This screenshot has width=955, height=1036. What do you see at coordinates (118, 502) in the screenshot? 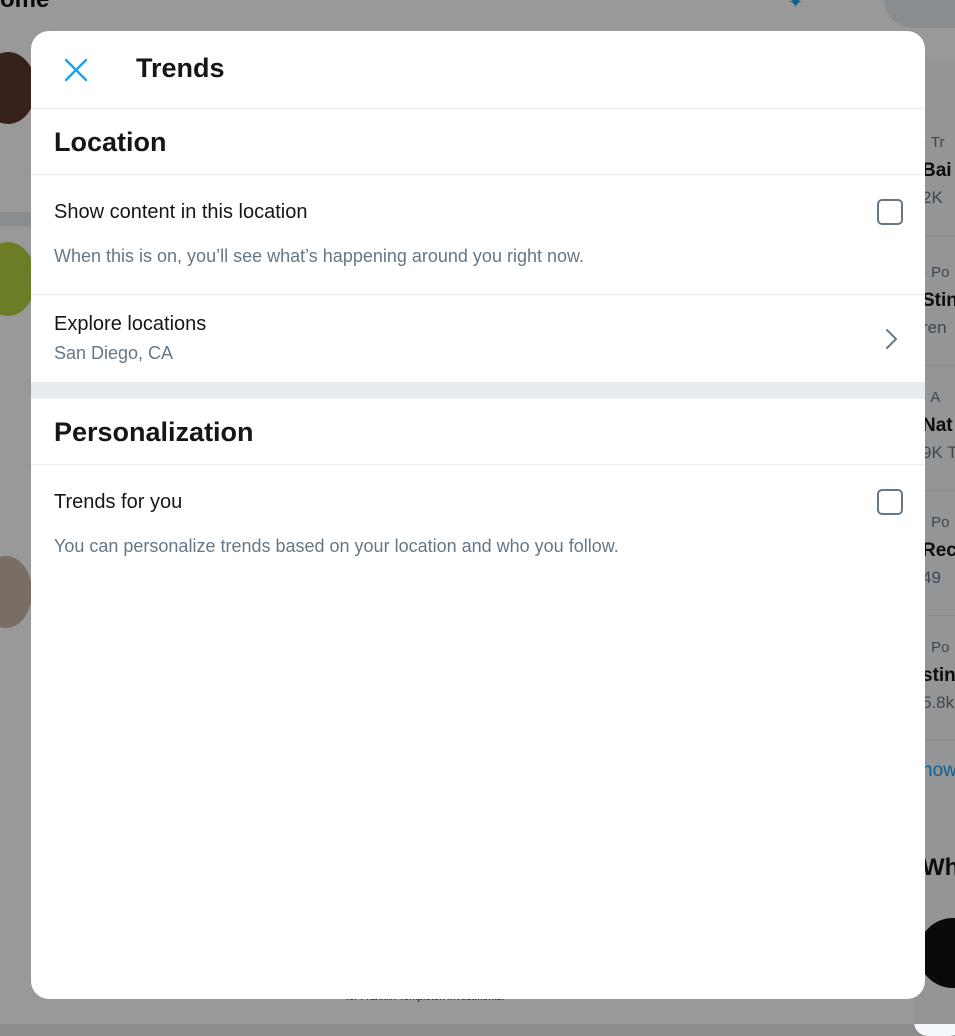
I see `setting-title: Trends for you` at bounding box center [118, 502].